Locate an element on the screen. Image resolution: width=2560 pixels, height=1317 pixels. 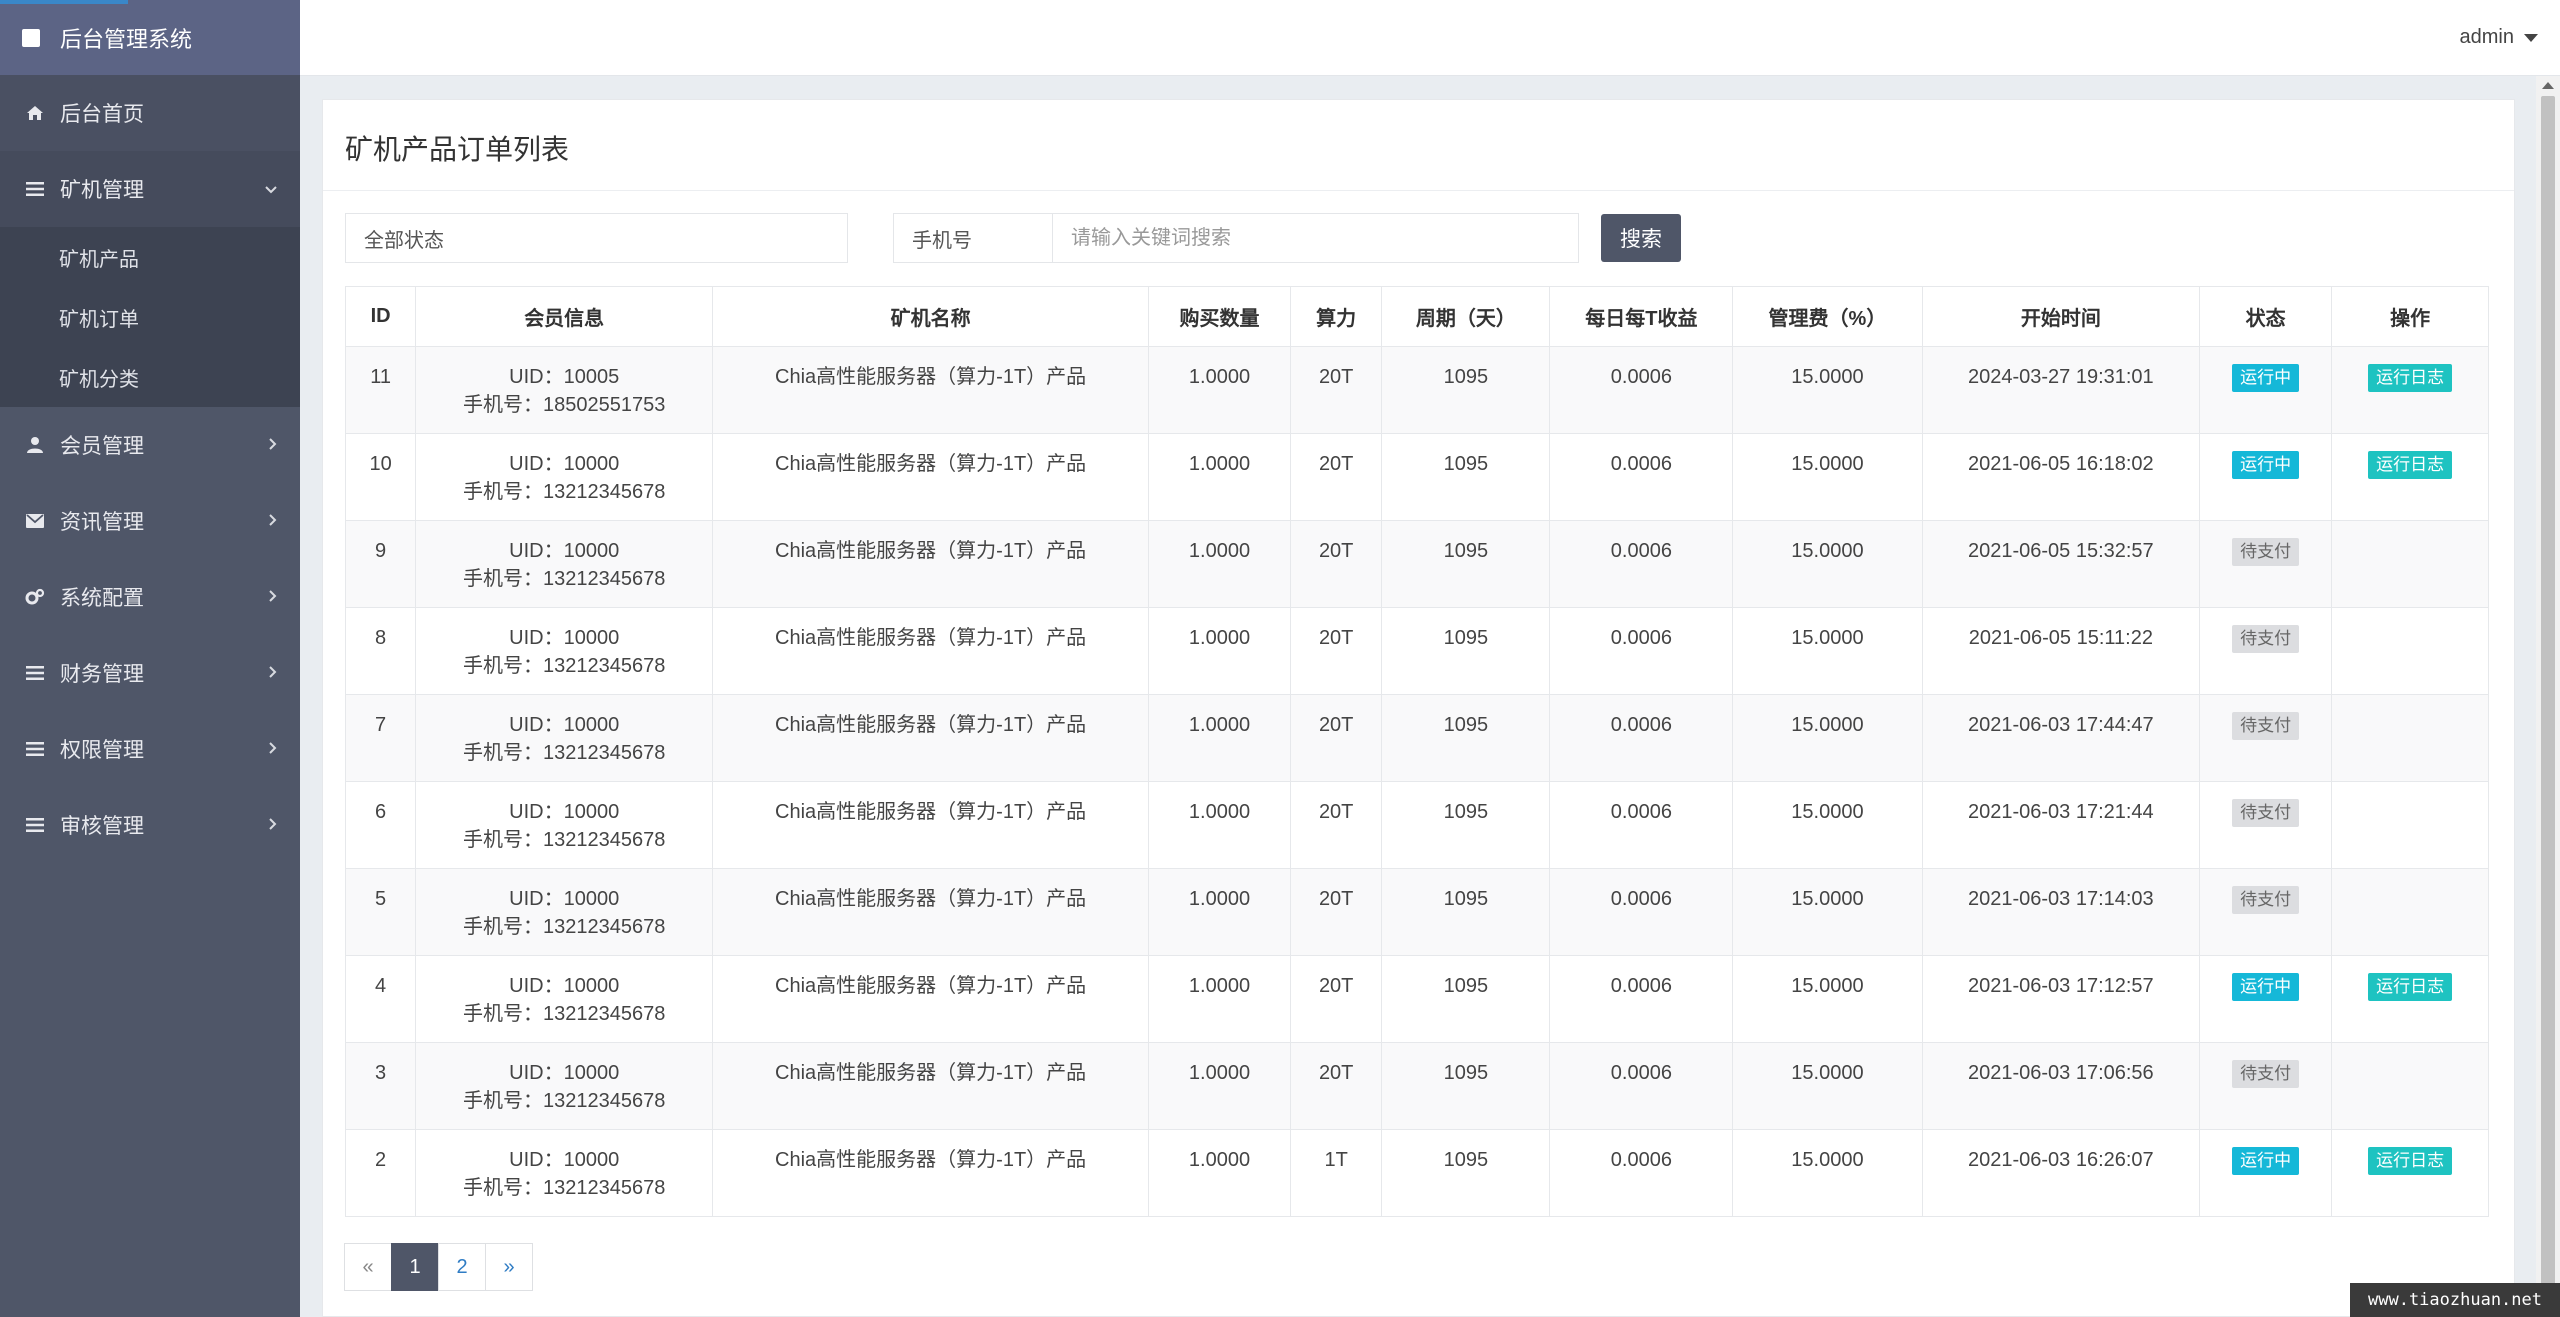
keyword-search-input is located at coordinates (1315, 238).